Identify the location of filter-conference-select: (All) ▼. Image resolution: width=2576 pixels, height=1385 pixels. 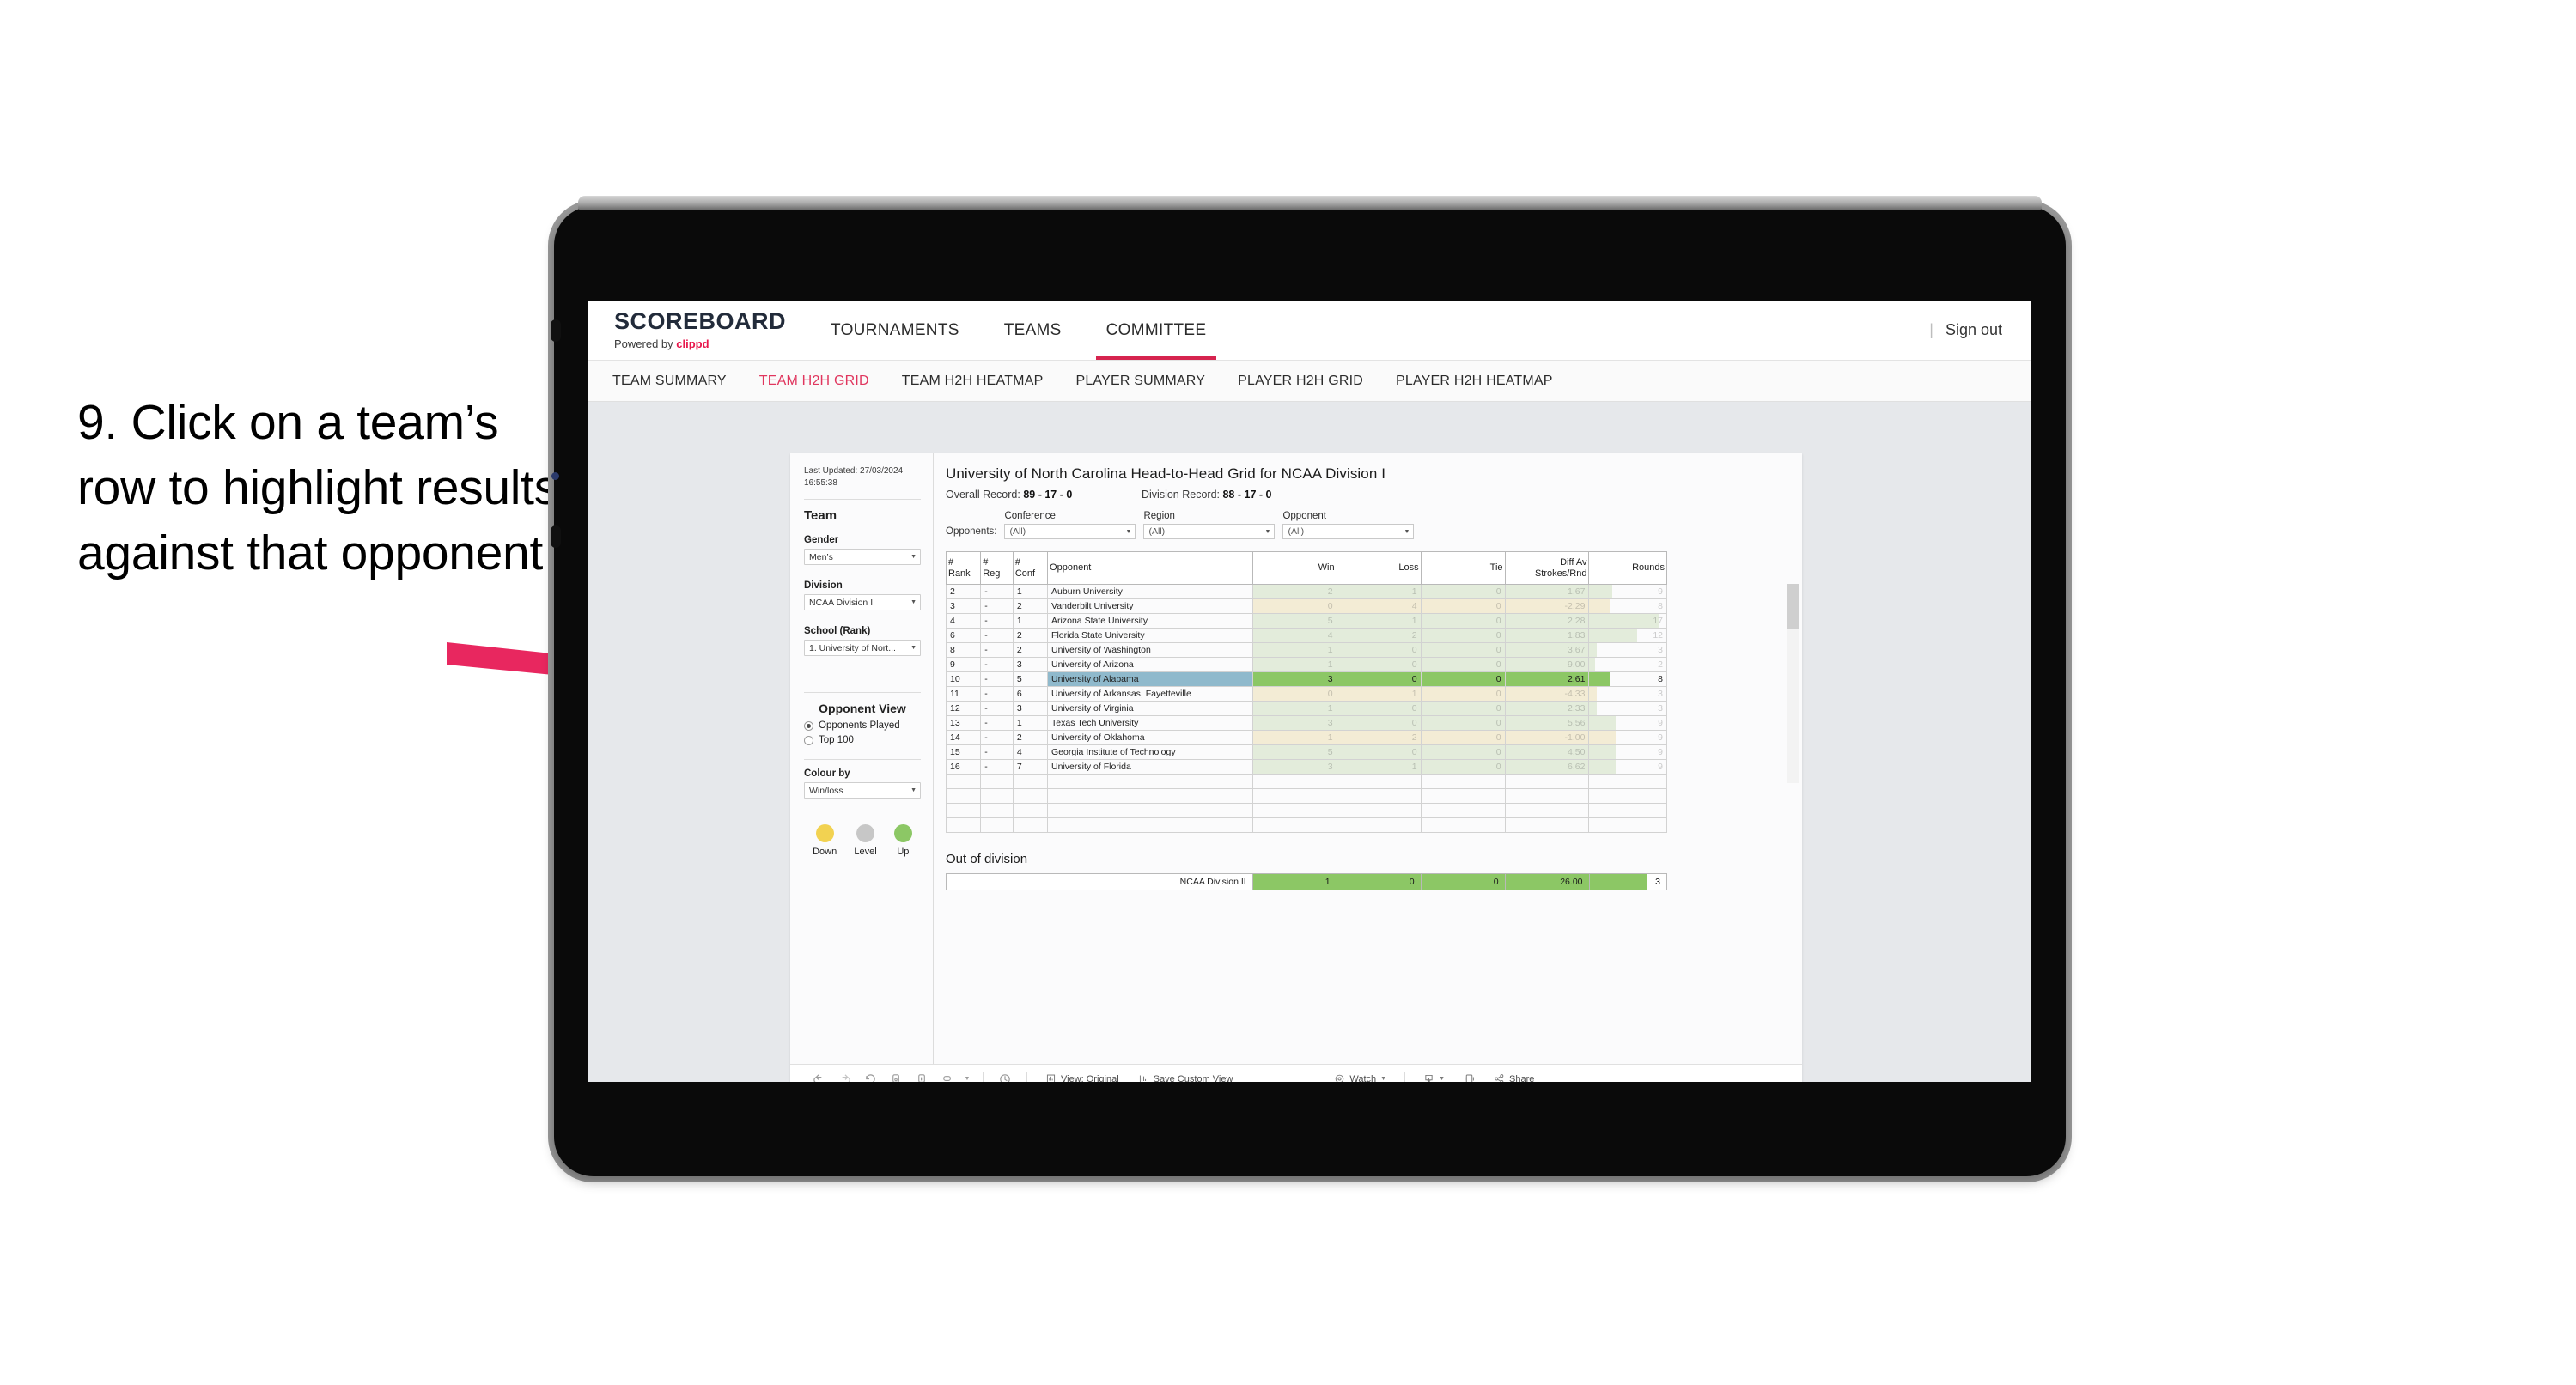
(1070, 531).